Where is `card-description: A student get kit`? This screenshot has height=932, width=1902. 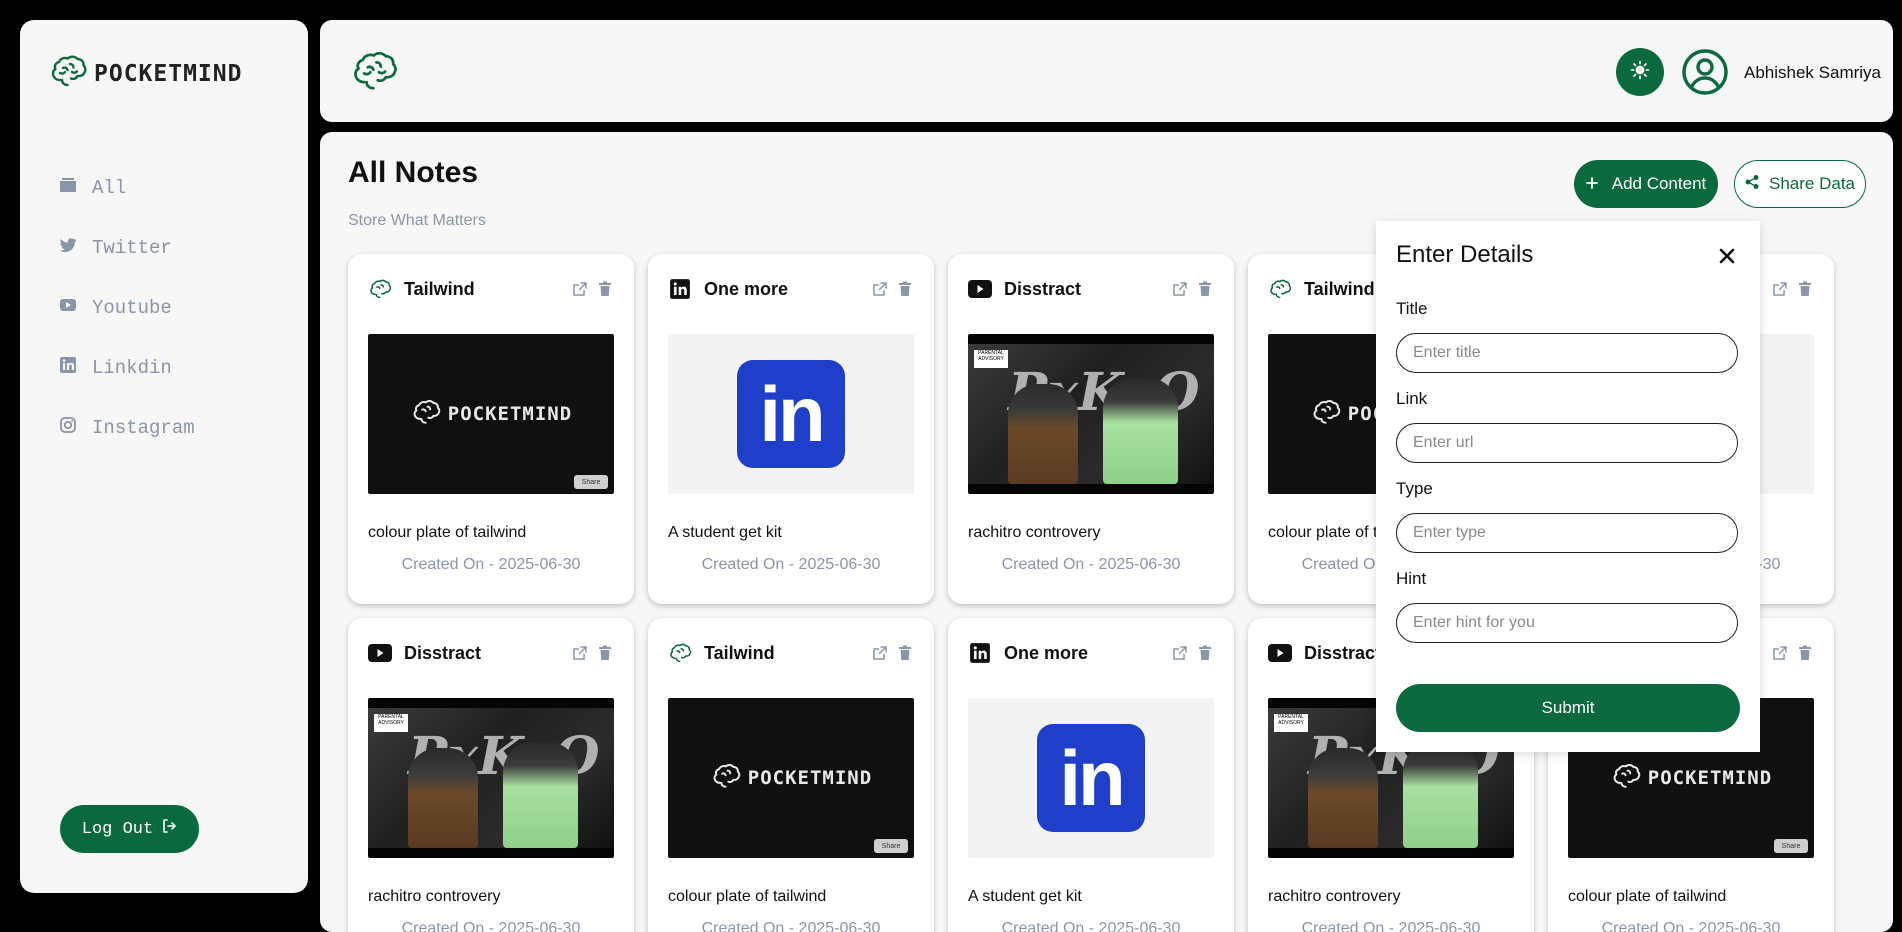
card-description: A student get kit is located at coordinates (725, 532).